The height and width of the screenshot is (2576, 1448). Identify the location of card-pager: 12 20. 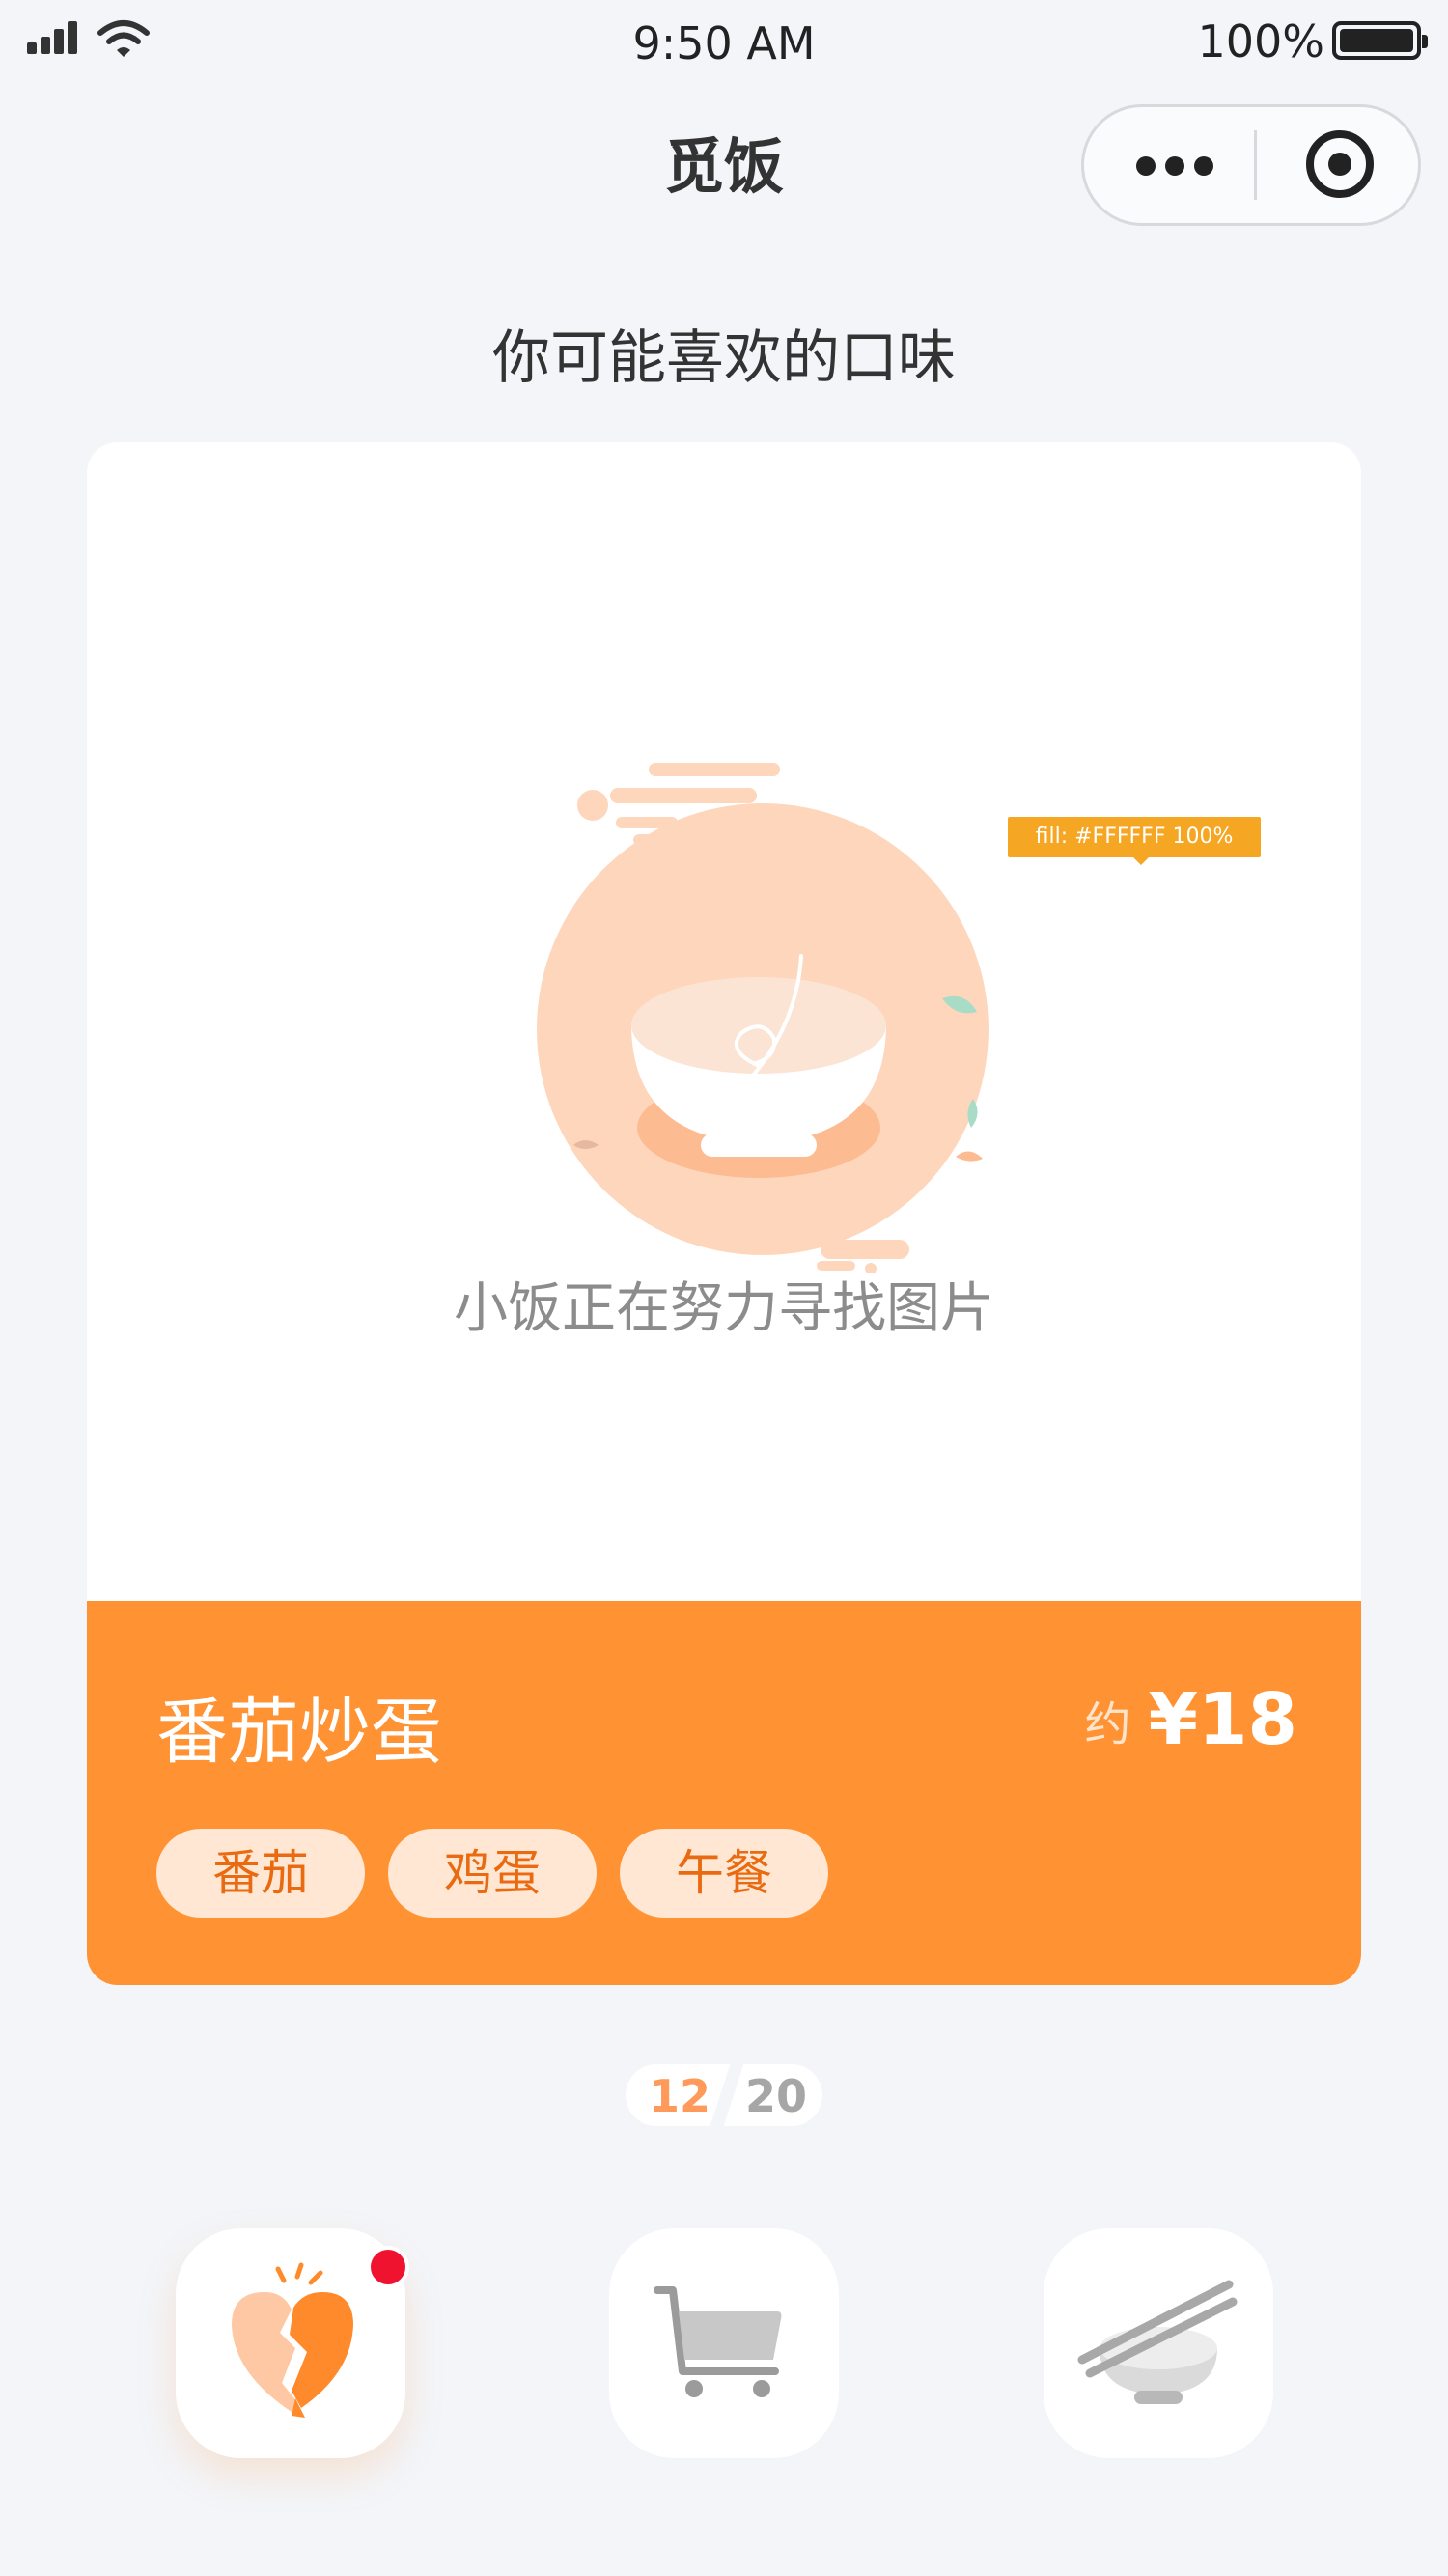
(724, 2095).